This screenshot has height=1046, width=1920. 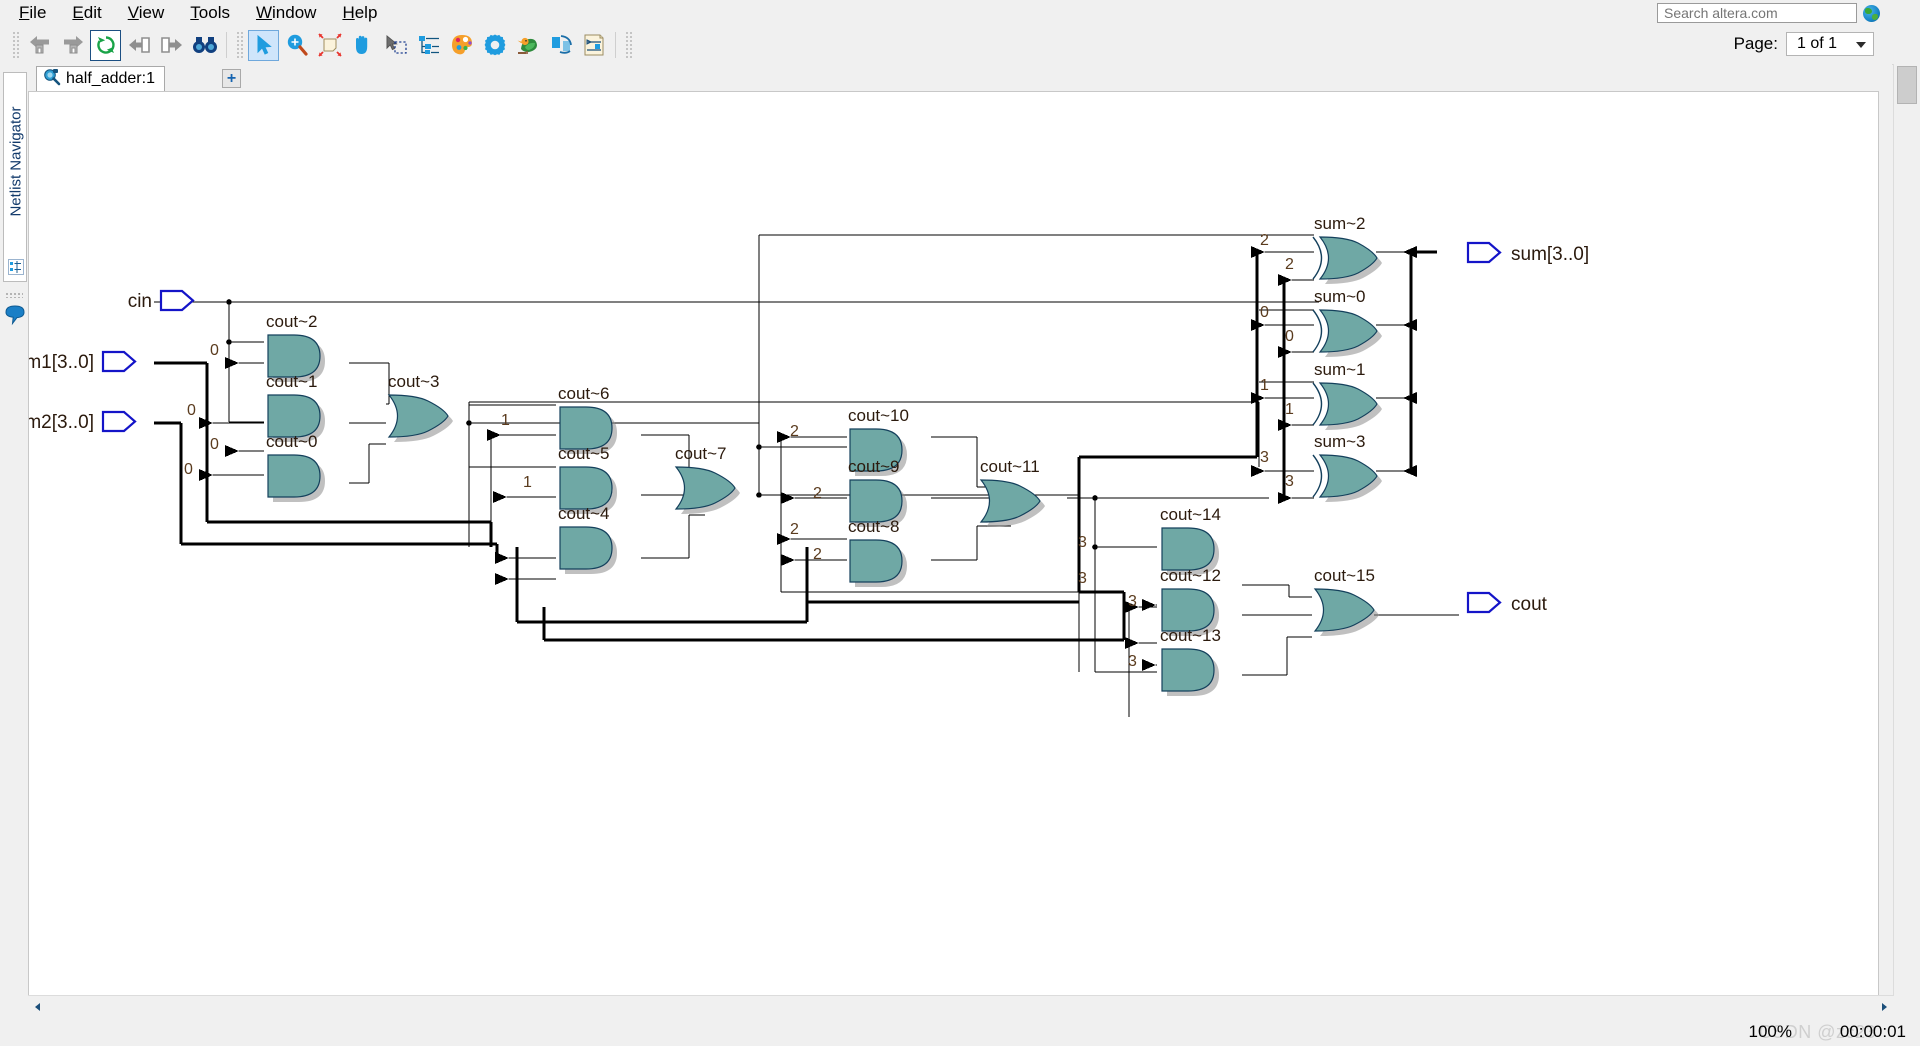 What do you see at coordinates (226, 45) in the screenshot?
I see `toolbar-separator` at bounding box center [226, 45].